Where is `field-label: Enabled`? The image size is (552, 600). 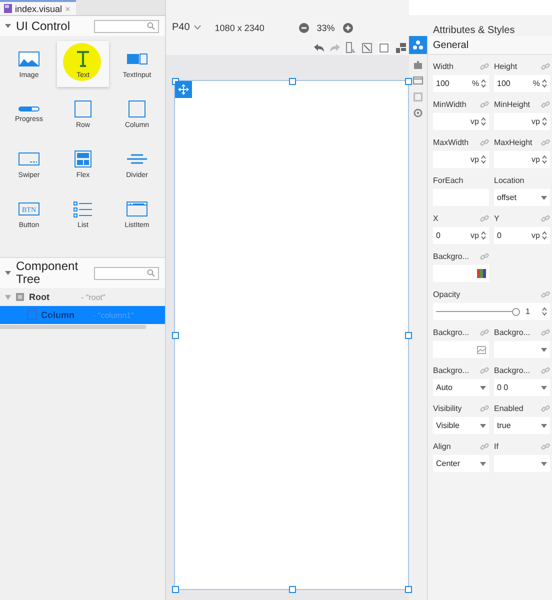 field-label: Enabled is located at coordinates (509, 408).